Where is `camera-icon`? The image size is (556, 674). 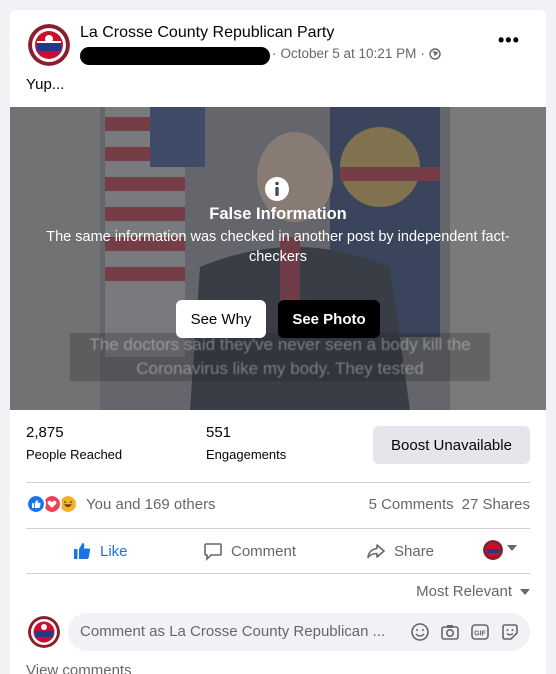
camera-icon is located at coordinates (450, 632).